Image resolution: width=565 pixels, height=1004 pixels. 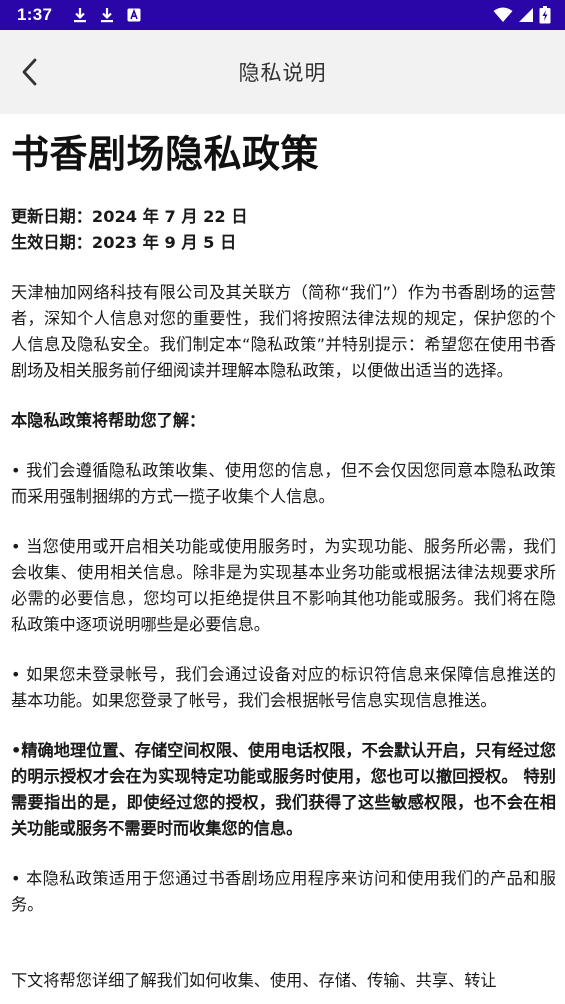 I want to click on app-bar: 隐私说明, so click(x=282, y=72).